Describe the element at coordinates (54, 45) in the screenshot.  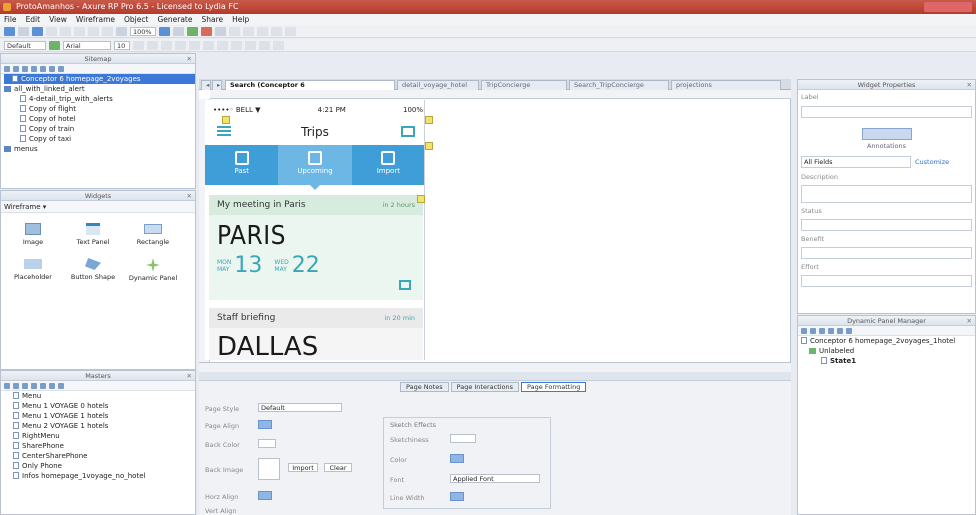
I see `style-edit-icon` at that location.